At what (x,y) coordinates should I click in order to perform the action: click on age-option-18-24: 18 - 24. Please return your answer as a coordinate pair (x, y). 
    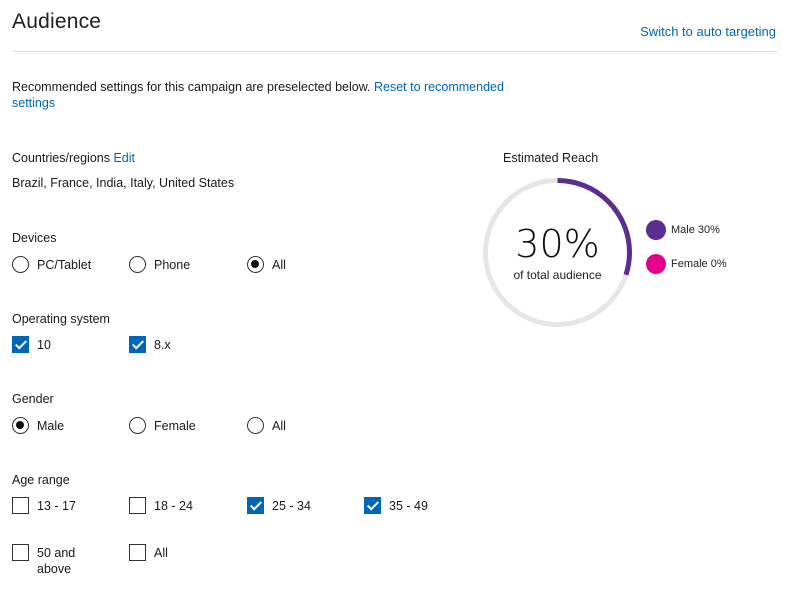
    Looking at the image, I should click on (161, 505).